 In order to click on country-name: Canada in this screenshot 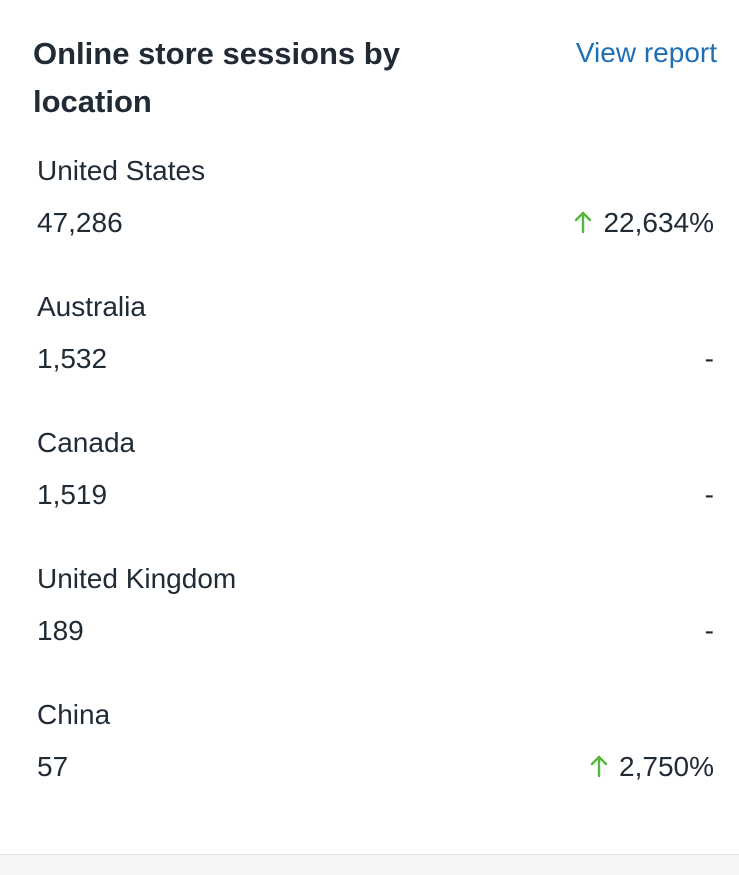, I will do `click(86, 442)`.